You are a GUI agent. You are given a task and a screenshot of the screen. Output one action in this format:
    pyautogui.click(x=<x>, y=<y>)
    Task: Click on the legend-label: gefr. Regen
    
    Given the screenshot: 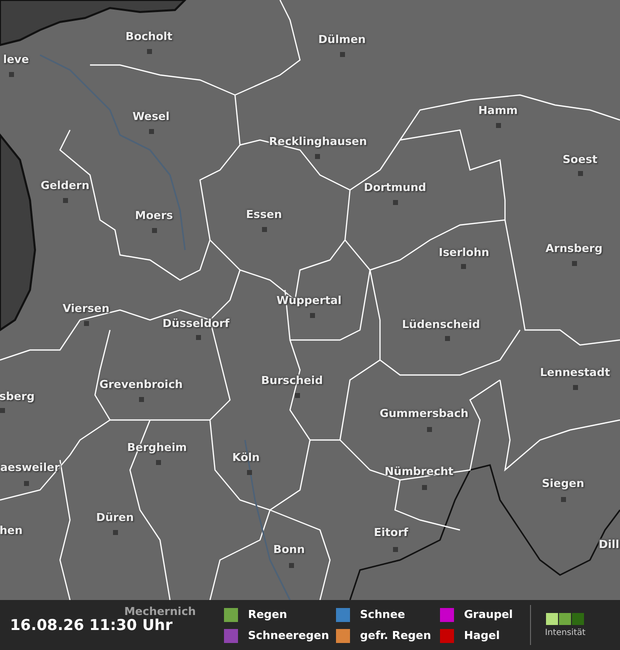 What is the action you would take?
    pyautogui.click(x=396, y=635)
    